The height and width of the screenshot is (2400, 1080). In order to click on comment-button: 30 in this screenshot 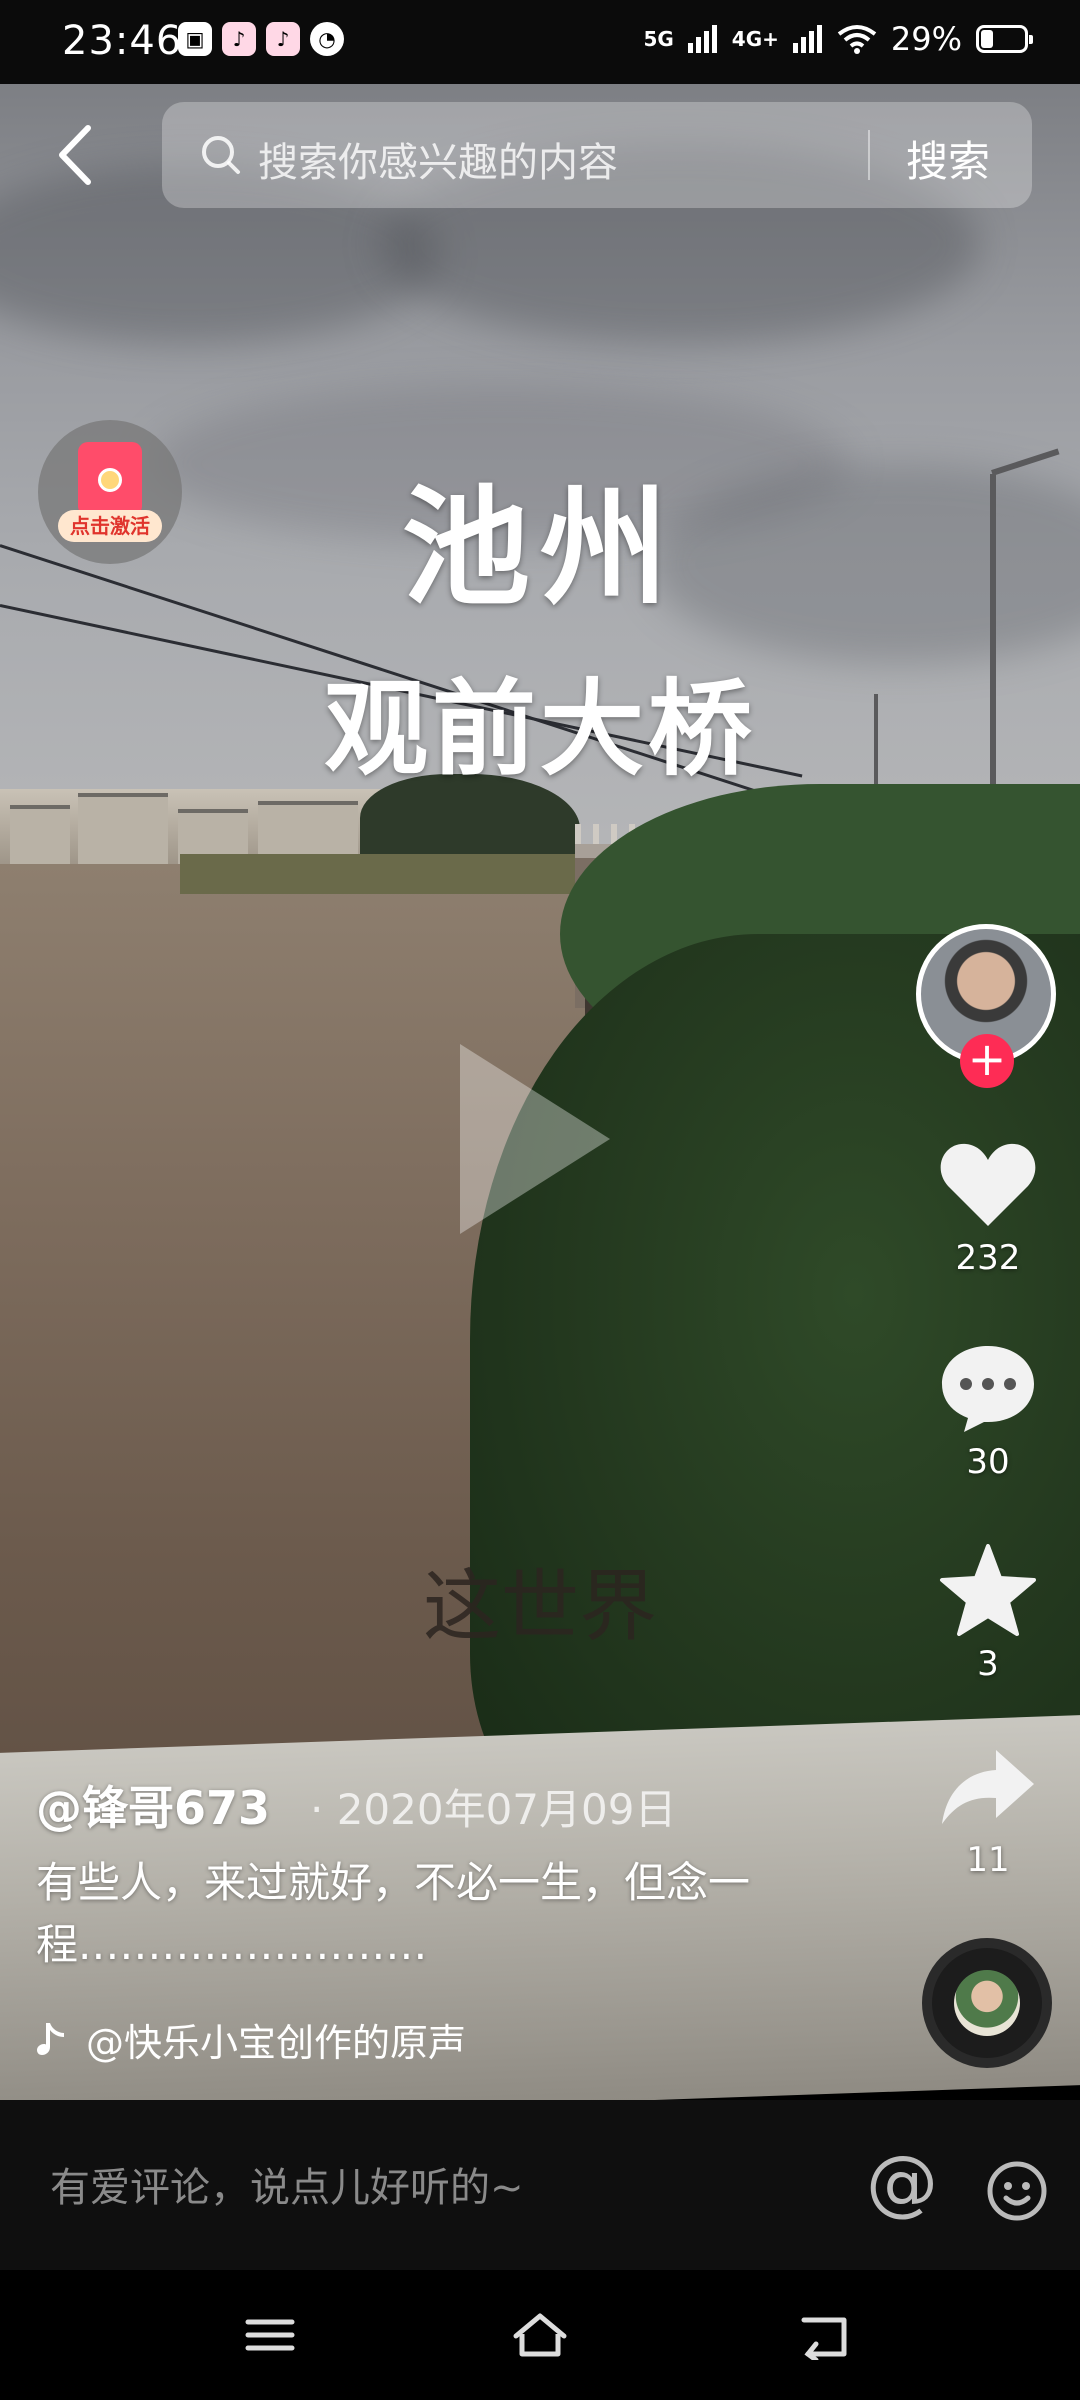, I will do `click(988, 1412)`.